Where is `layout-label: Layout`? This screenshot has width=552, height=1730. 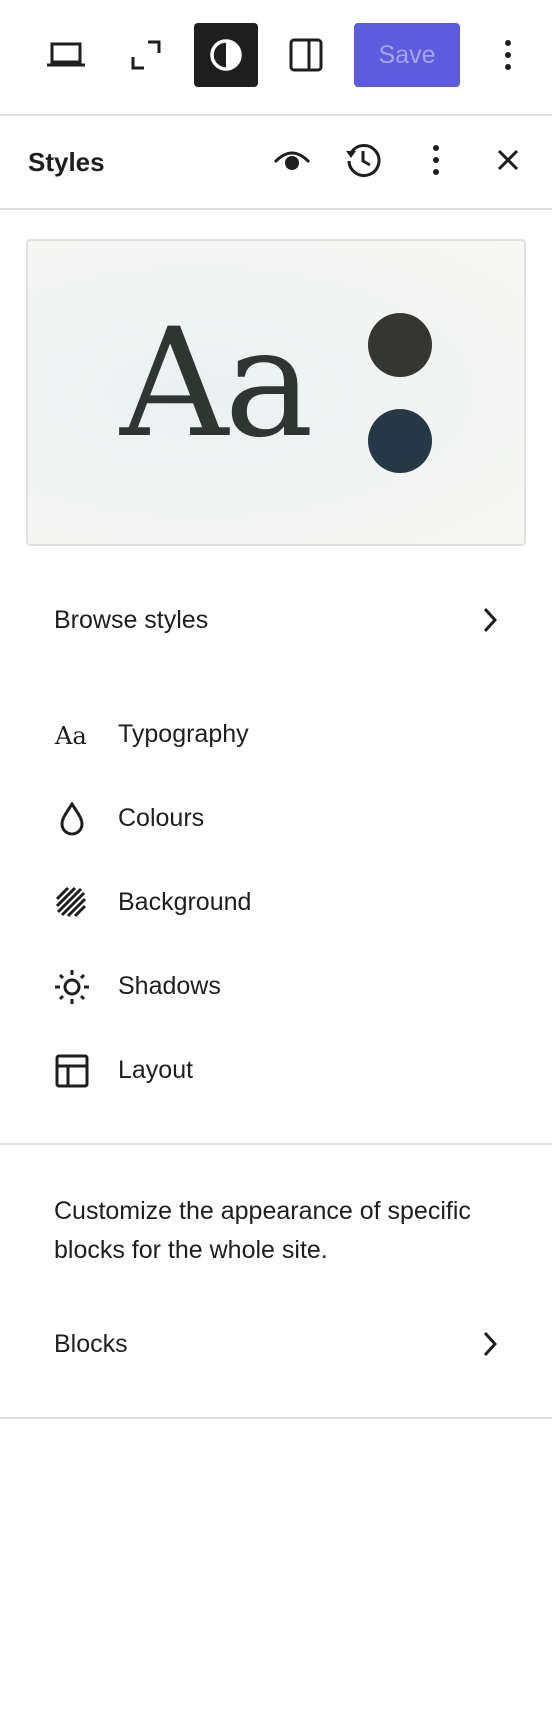
layout-label: Layout is located at coordinates (156, 1070).